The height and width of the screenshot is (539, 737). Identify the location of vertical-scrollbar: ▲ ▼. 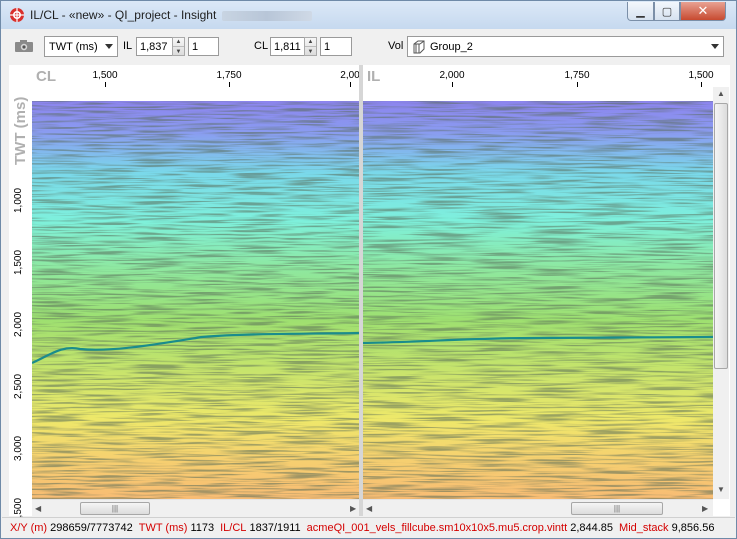
(721, 293).